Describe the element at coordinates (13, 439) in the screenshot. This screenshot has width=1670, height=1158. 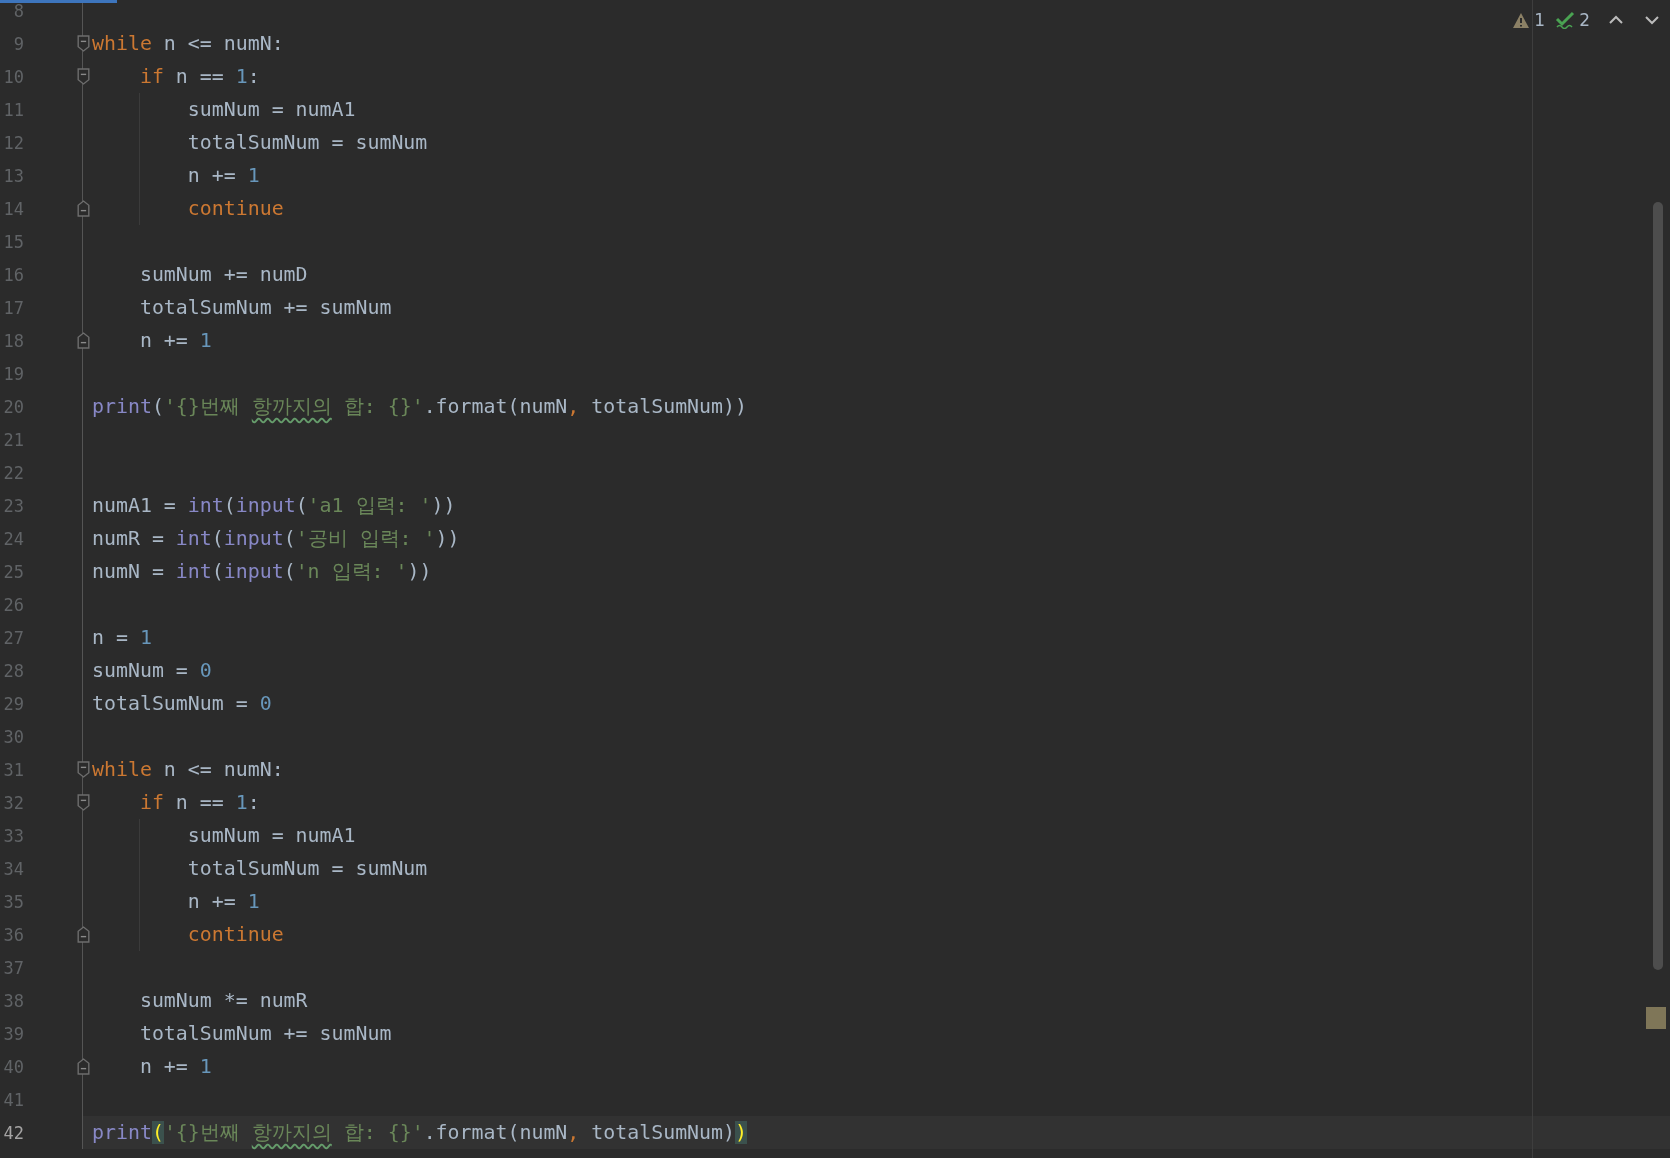
I see `line-number: 21` at that location.